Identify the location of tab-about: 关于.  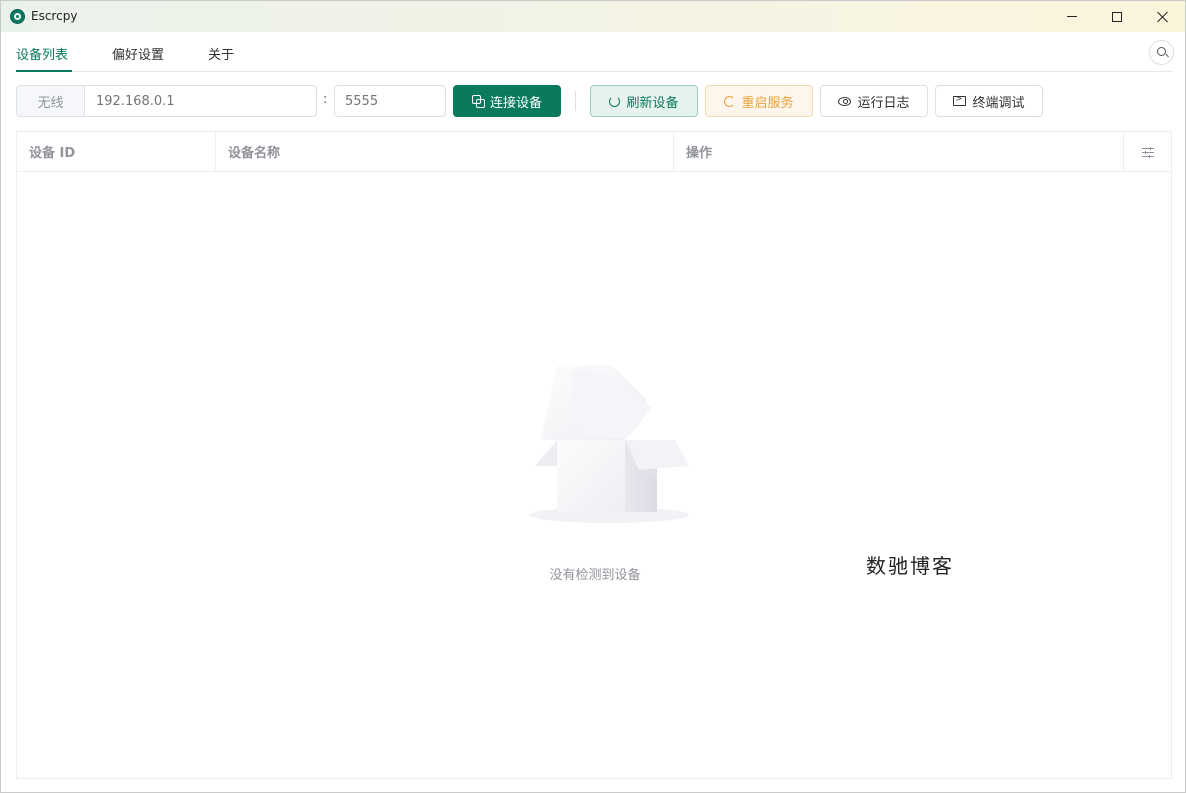
(221, 53).